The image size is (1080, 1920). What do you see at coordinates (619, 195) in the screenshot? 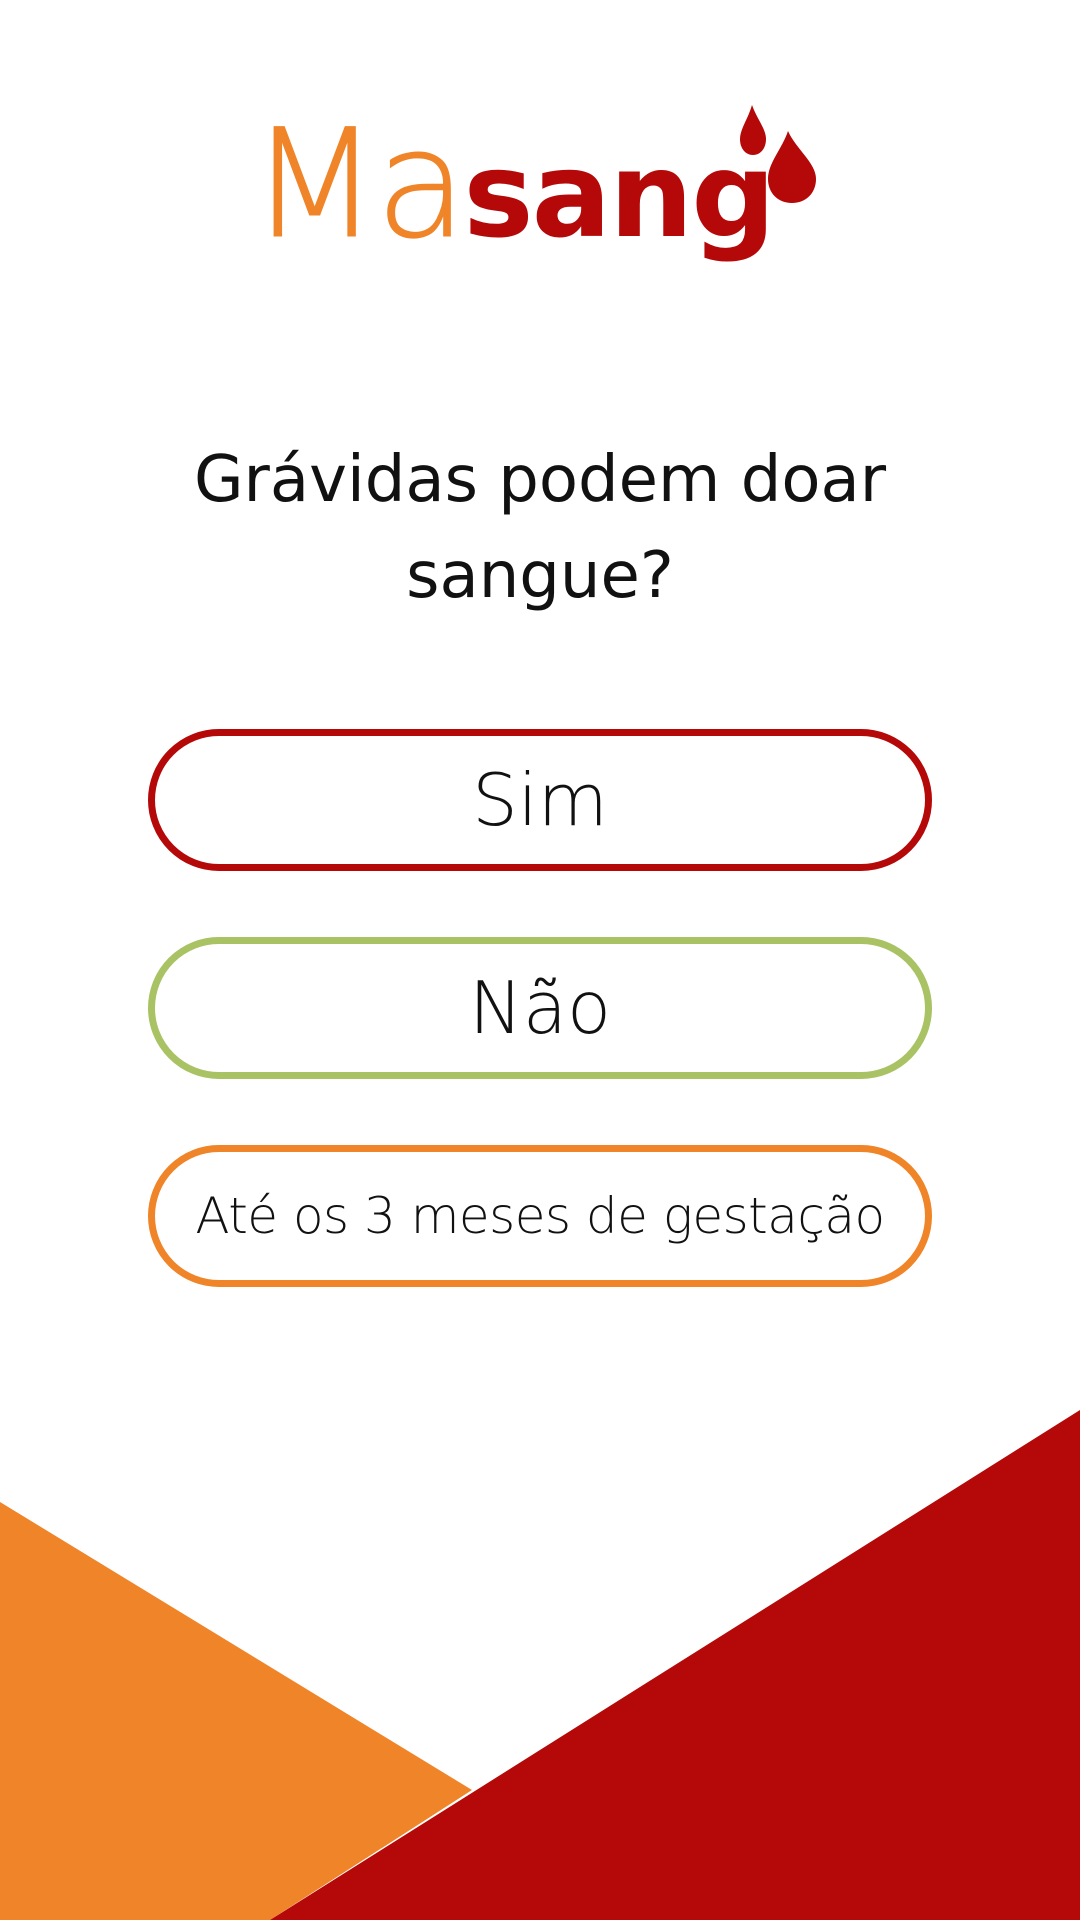
I see `logo-text-sang: sang` at bounding box center [619, 195].